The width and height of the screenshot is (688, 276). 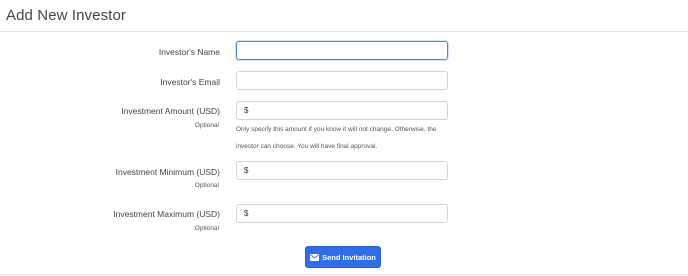 I want to click on investment-maximum-optional: Optional, so click(x=206, y=228).